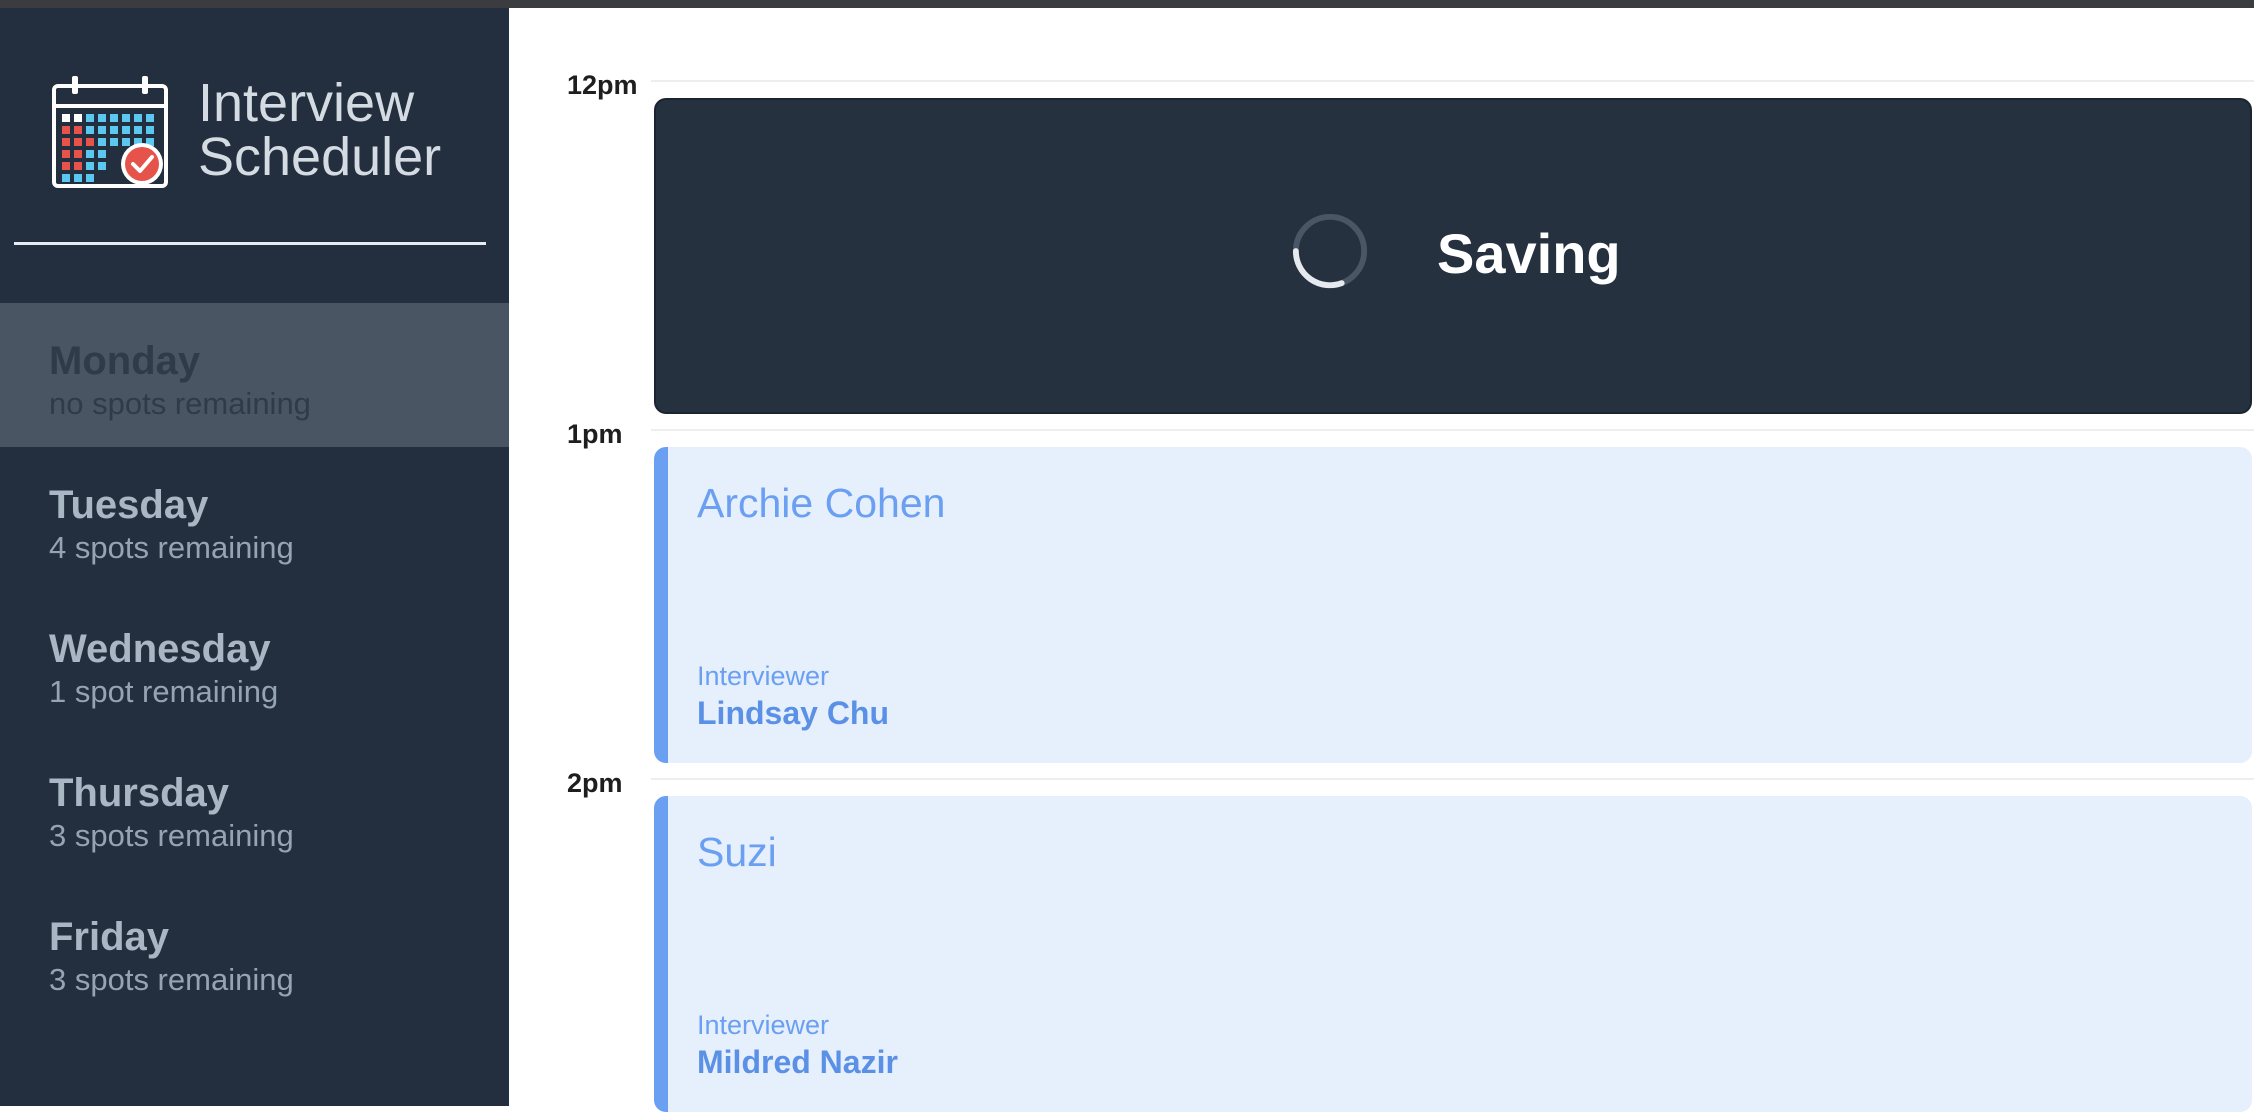  I want to click on day-name: Wednesday, so click(160, 649).